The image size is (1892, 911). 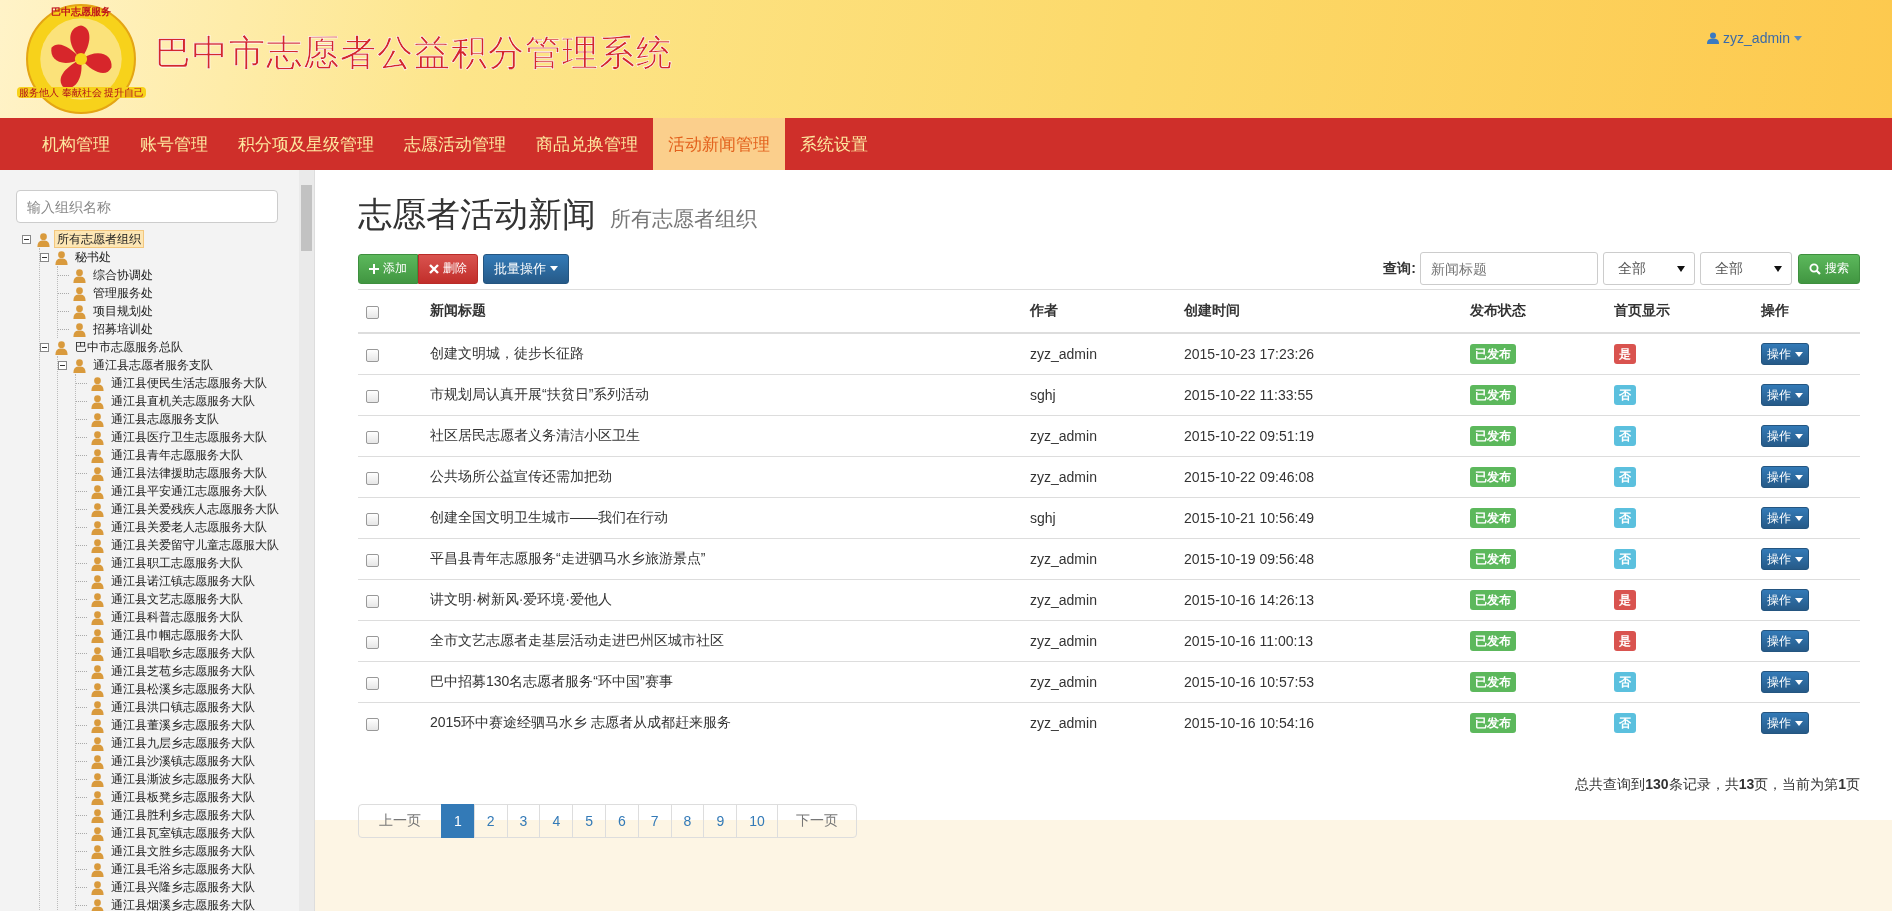 What do you see at coordinates (654, 821) in the screenshot?
I see `page-link: 7` at bounding box center [654, 821].